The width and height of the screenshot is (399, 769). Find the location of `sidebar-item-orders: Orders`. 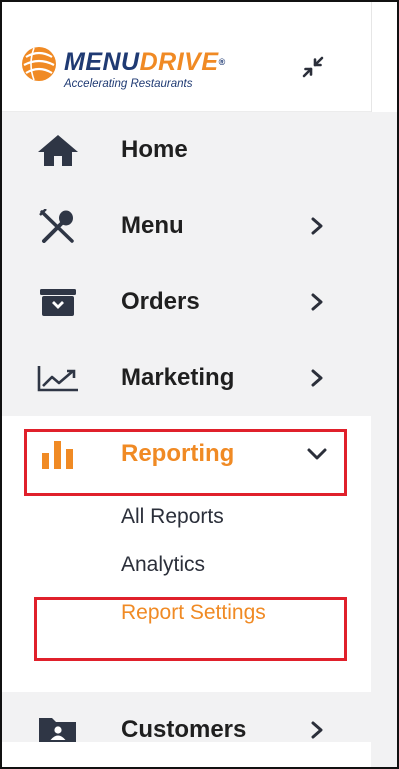

sidebar-item-orders: Orders is located at coordinates (186, 302).